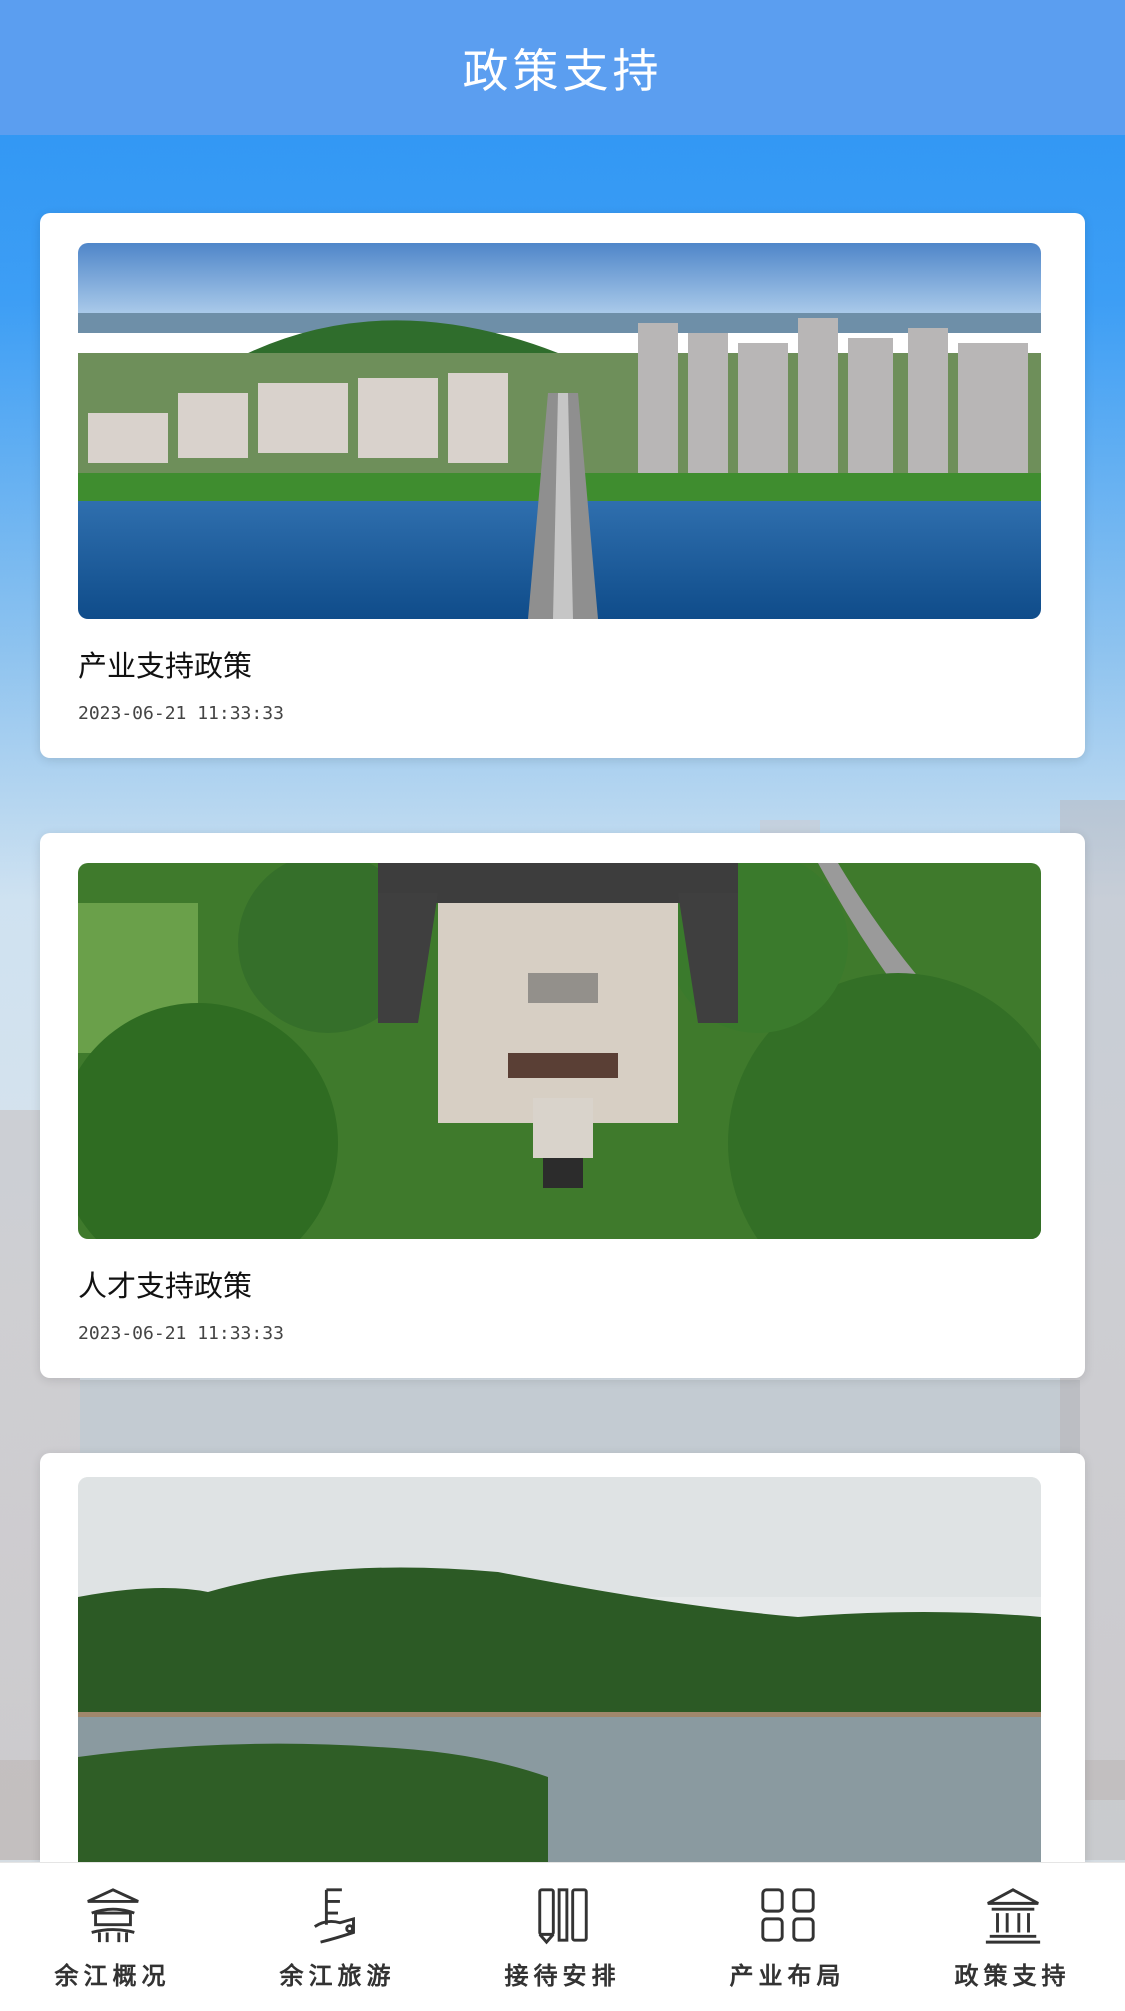  I want to click on tab-label: 接待安排, so click(562, 1975).